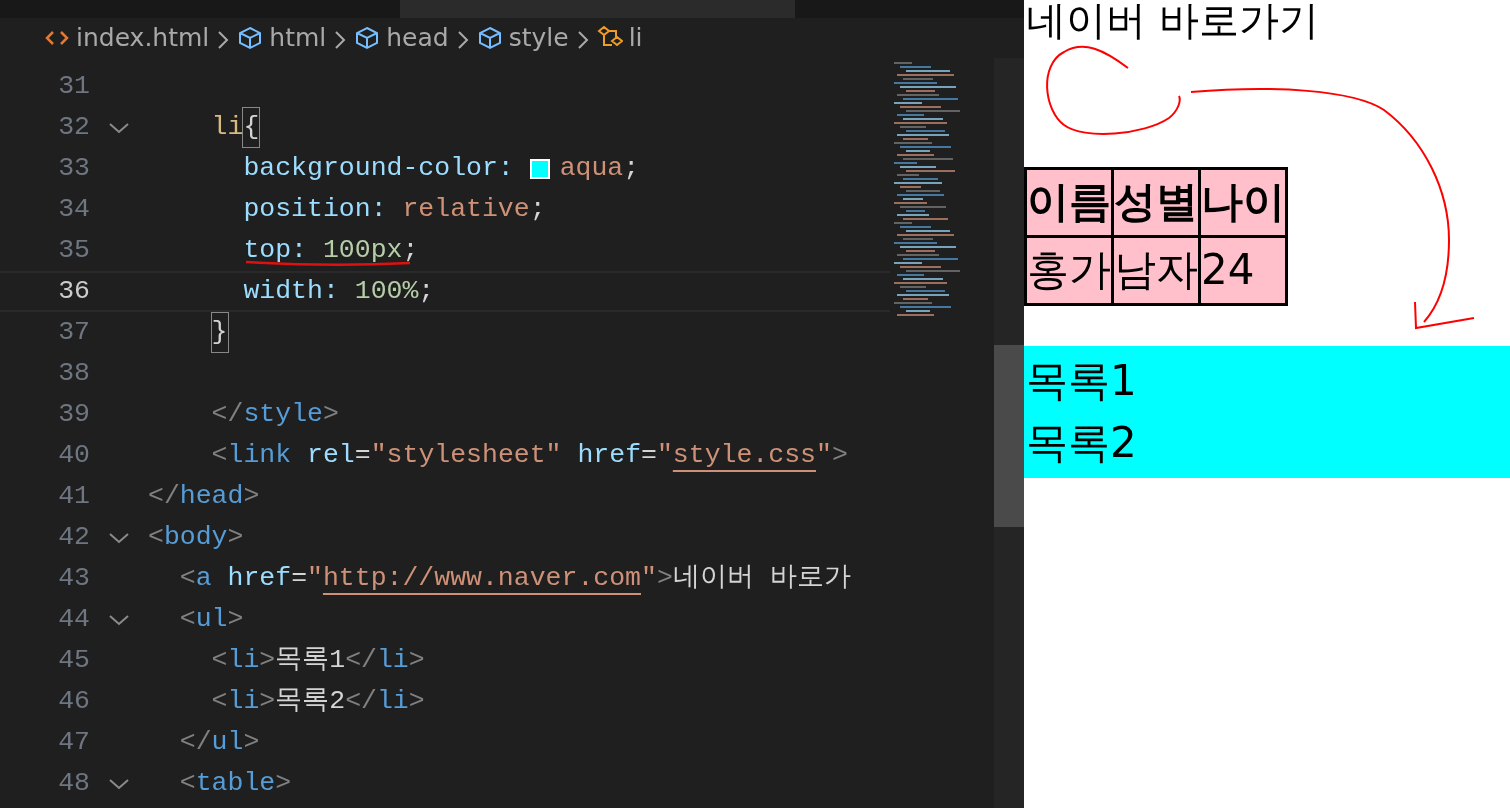 This screenshot has height=808, width=1510. I want to click on table-cell: 홍가, so click(1069, 270).